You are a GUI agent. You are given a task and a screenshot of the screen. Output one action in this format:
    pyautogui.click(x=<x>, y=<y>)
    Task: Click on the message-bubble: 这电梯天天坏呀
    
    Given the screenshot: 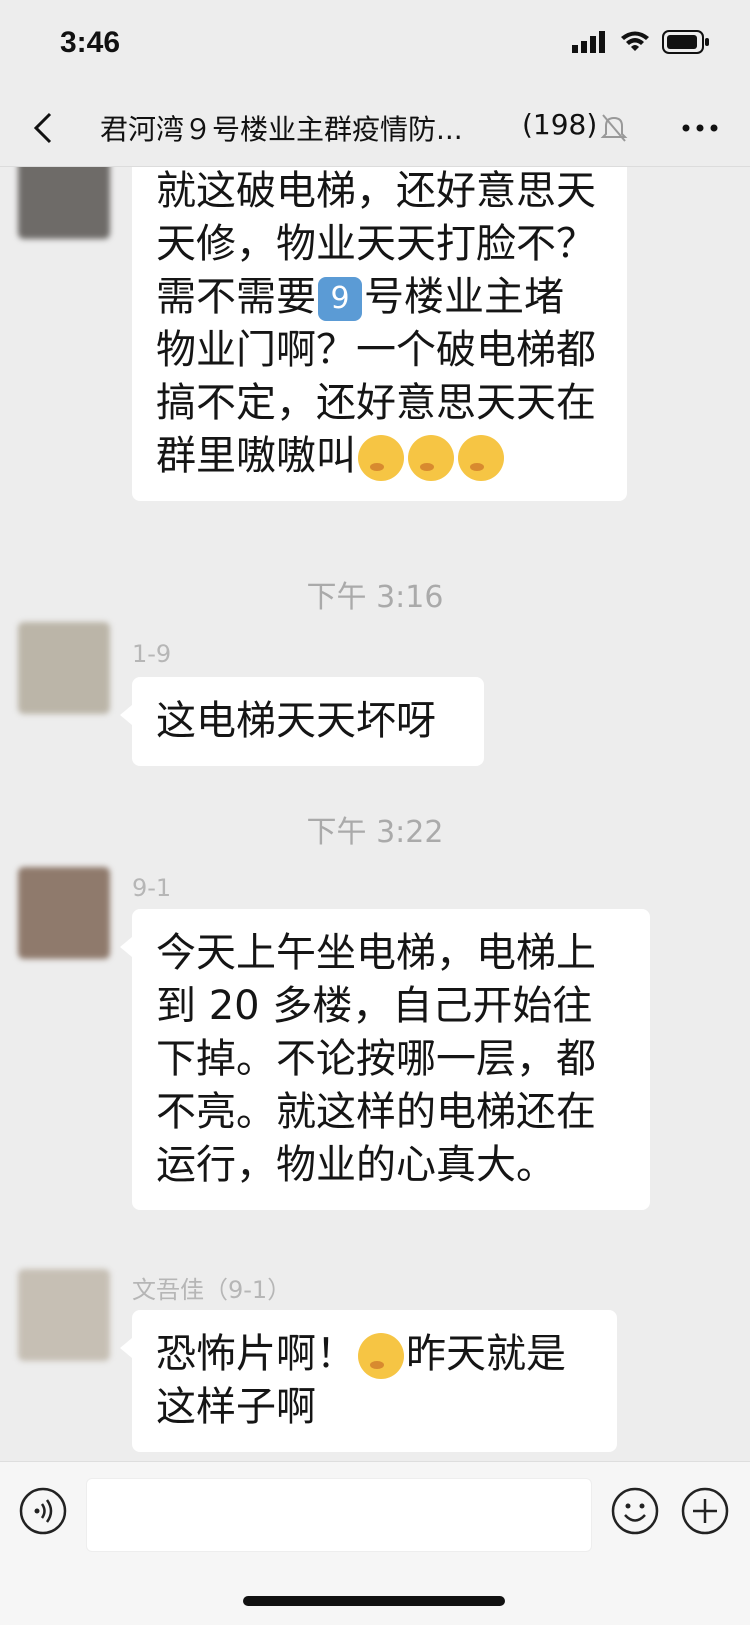 What is the action you would take?
    pyautogui.click(x=302, y=721)
    